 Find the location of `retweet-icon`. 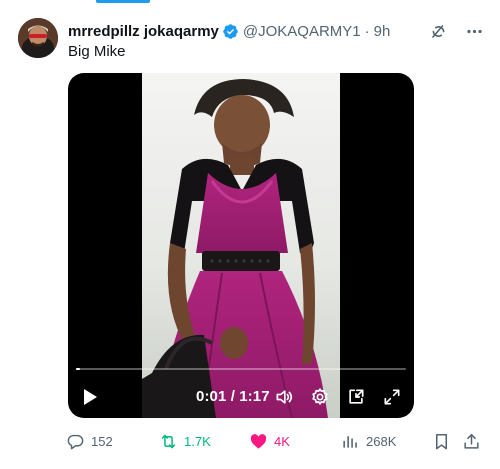

retweet-icon is located at coordinates (168, 441).